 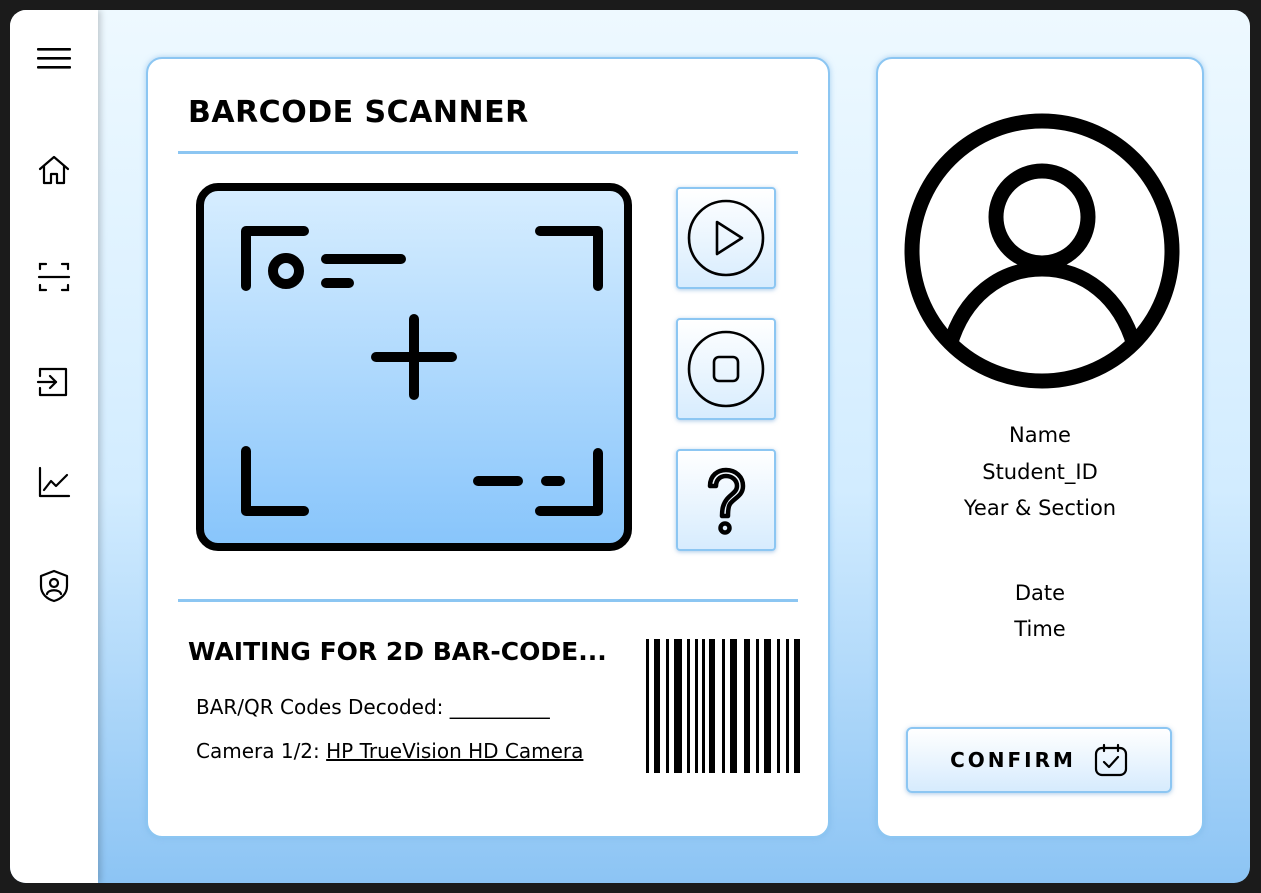 I want to click on play-button, so click(x=726, y=238).